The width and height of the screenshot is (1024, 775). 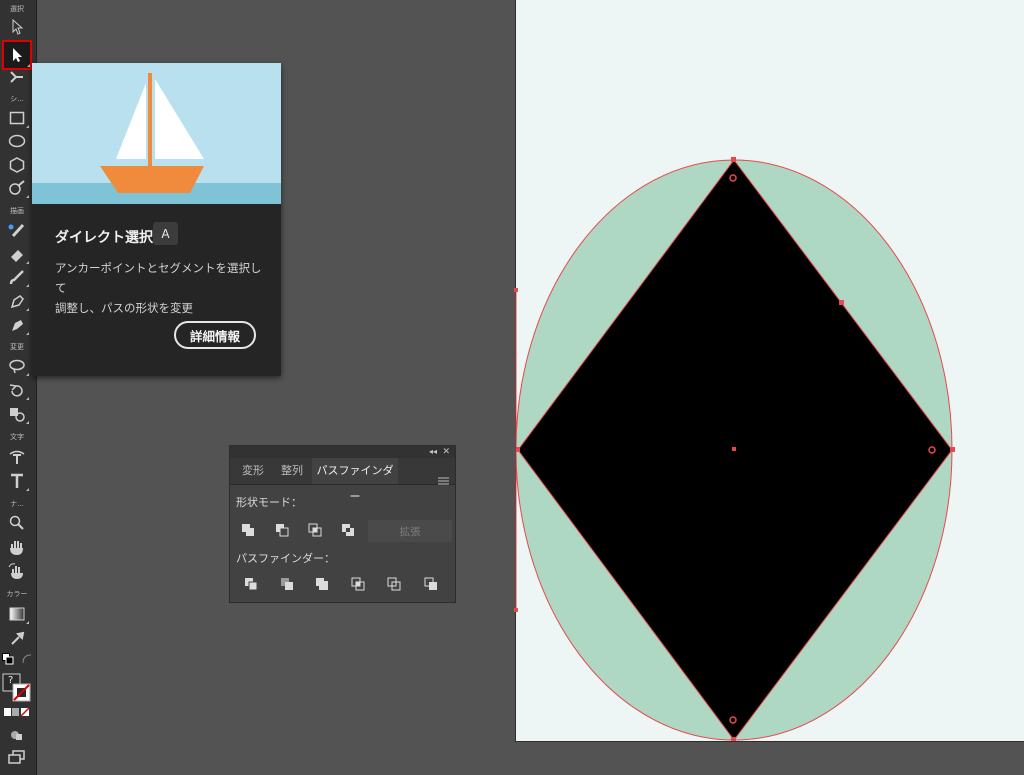 I want to click on magic-wand-tool, so click(x=17, y=77).